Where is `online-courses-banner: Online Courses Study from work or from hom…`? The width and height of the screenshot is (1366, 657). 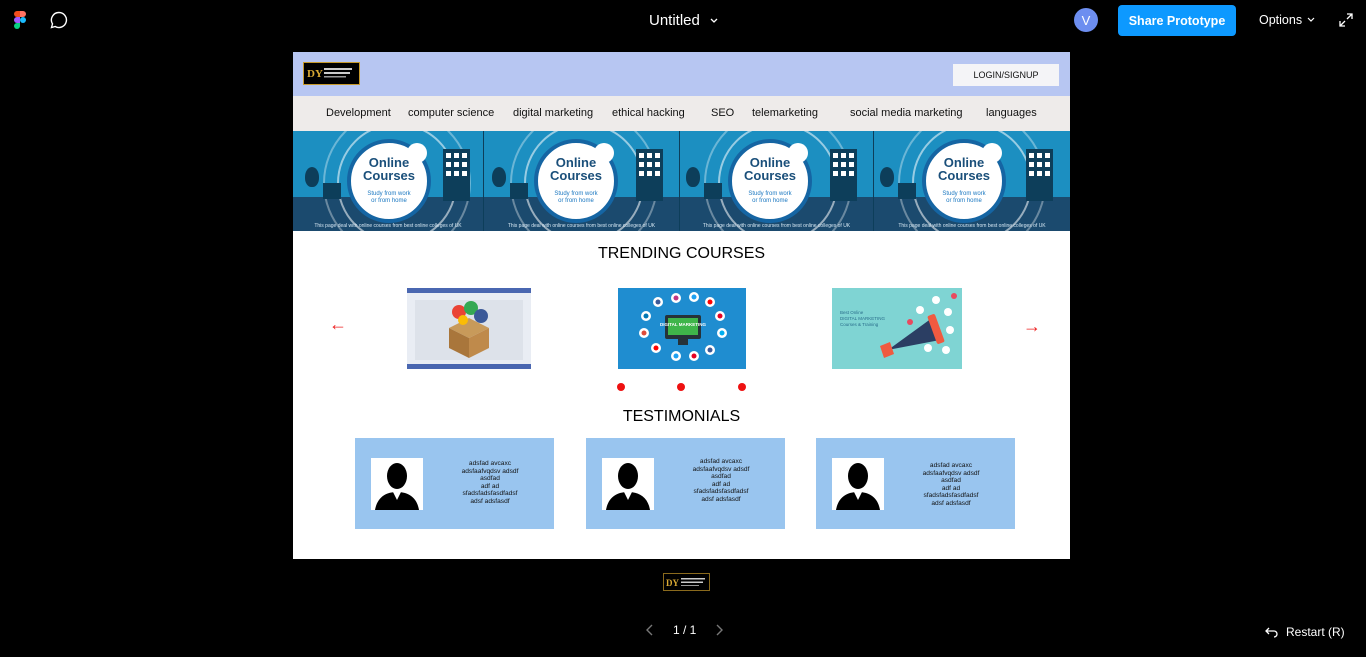 online-courses-banner: Online Courses Study from work or from hom… is located at coordinates (681, 181).